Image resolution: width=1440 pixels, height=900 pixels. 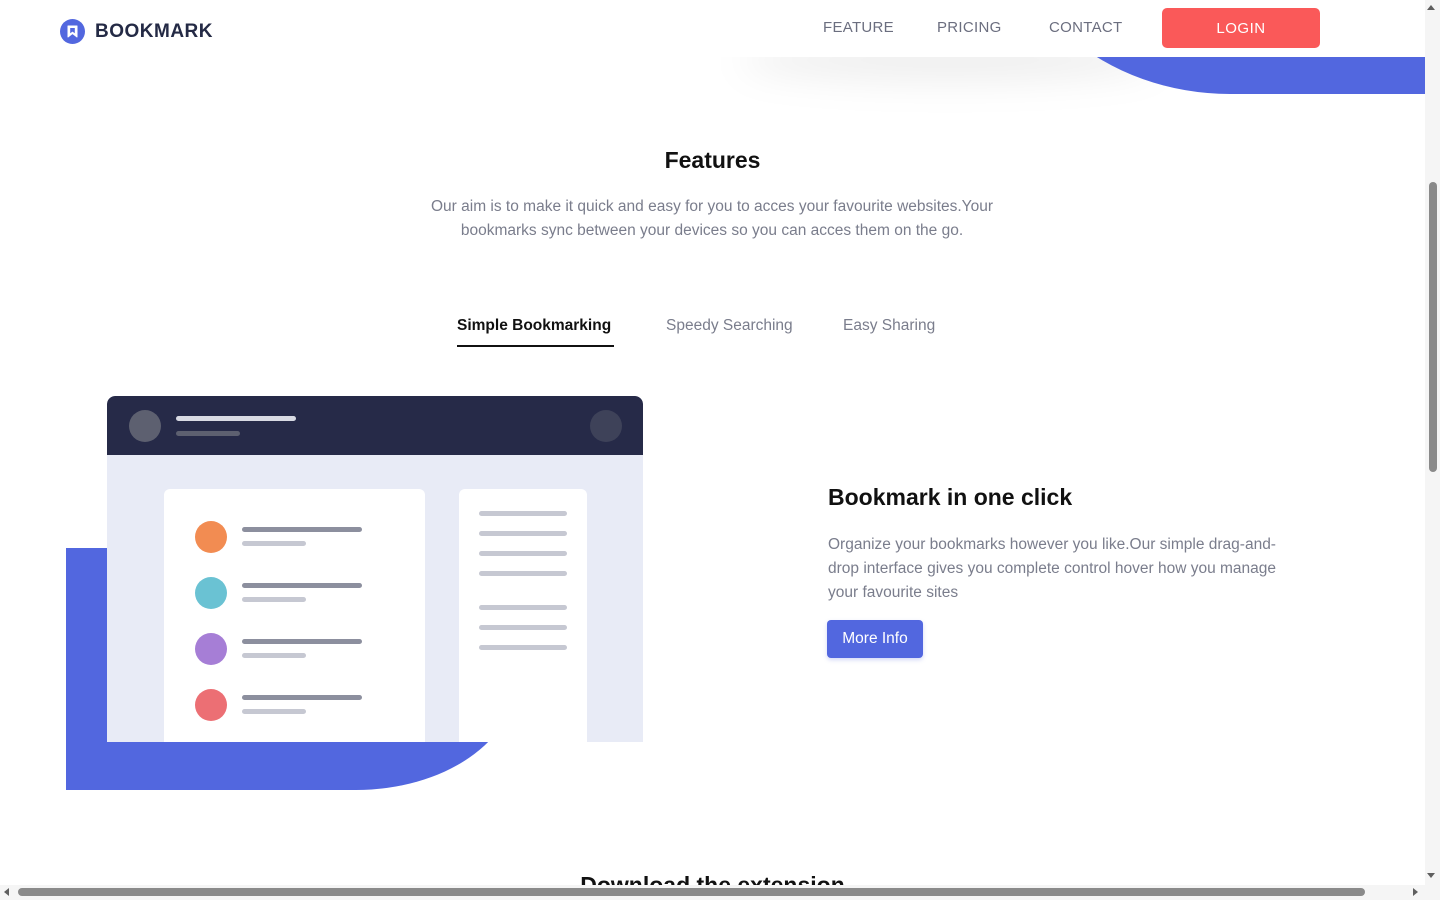 I want to click on nav-feature: FEATURE, so click(x=858, y=27).